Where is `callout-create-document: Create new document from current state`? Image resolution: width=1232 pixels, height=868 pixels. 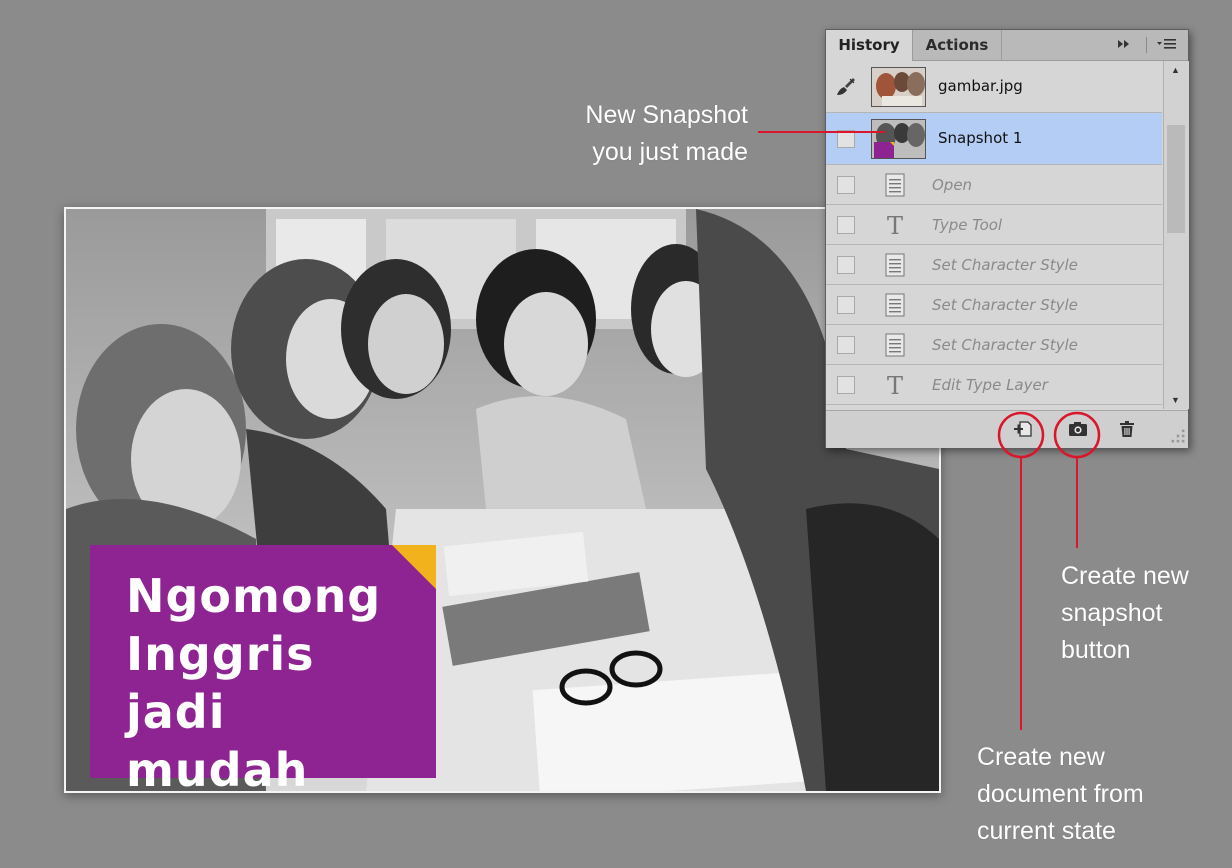 callout-create-document: Create new document from current state is located at coordinates (1060, 794).